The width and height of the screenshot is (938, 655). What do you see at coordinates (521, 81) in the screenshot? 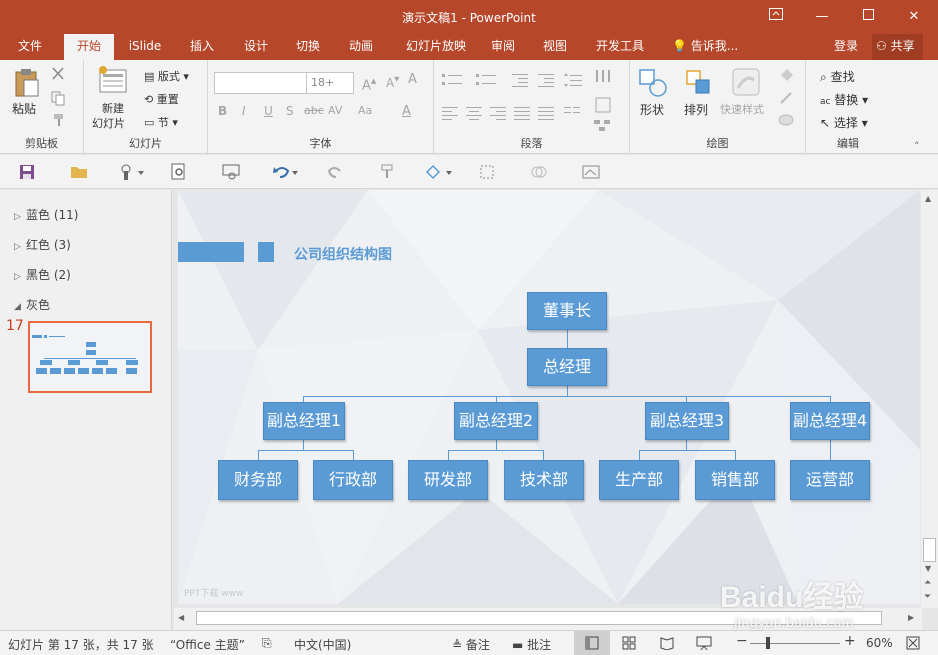
I see `decrease-indent-icon` at bounding box center [521, 81].